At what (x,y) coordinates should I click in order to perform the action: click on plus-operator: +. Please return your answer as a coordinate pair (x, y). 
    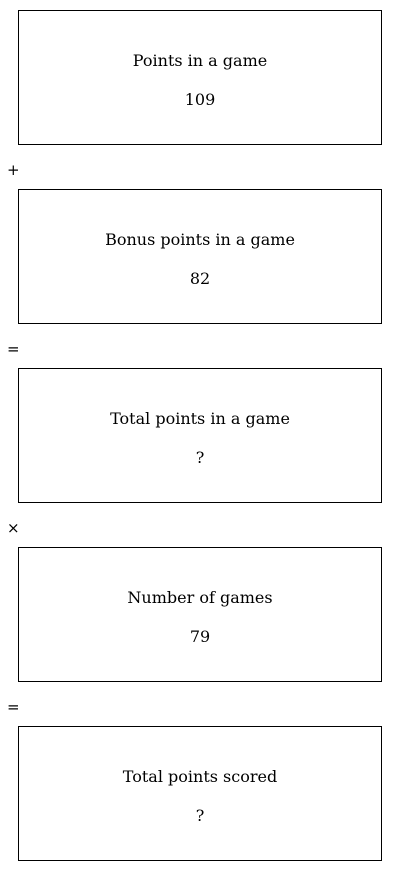
    Looking at the image, I should click on (13, 170).